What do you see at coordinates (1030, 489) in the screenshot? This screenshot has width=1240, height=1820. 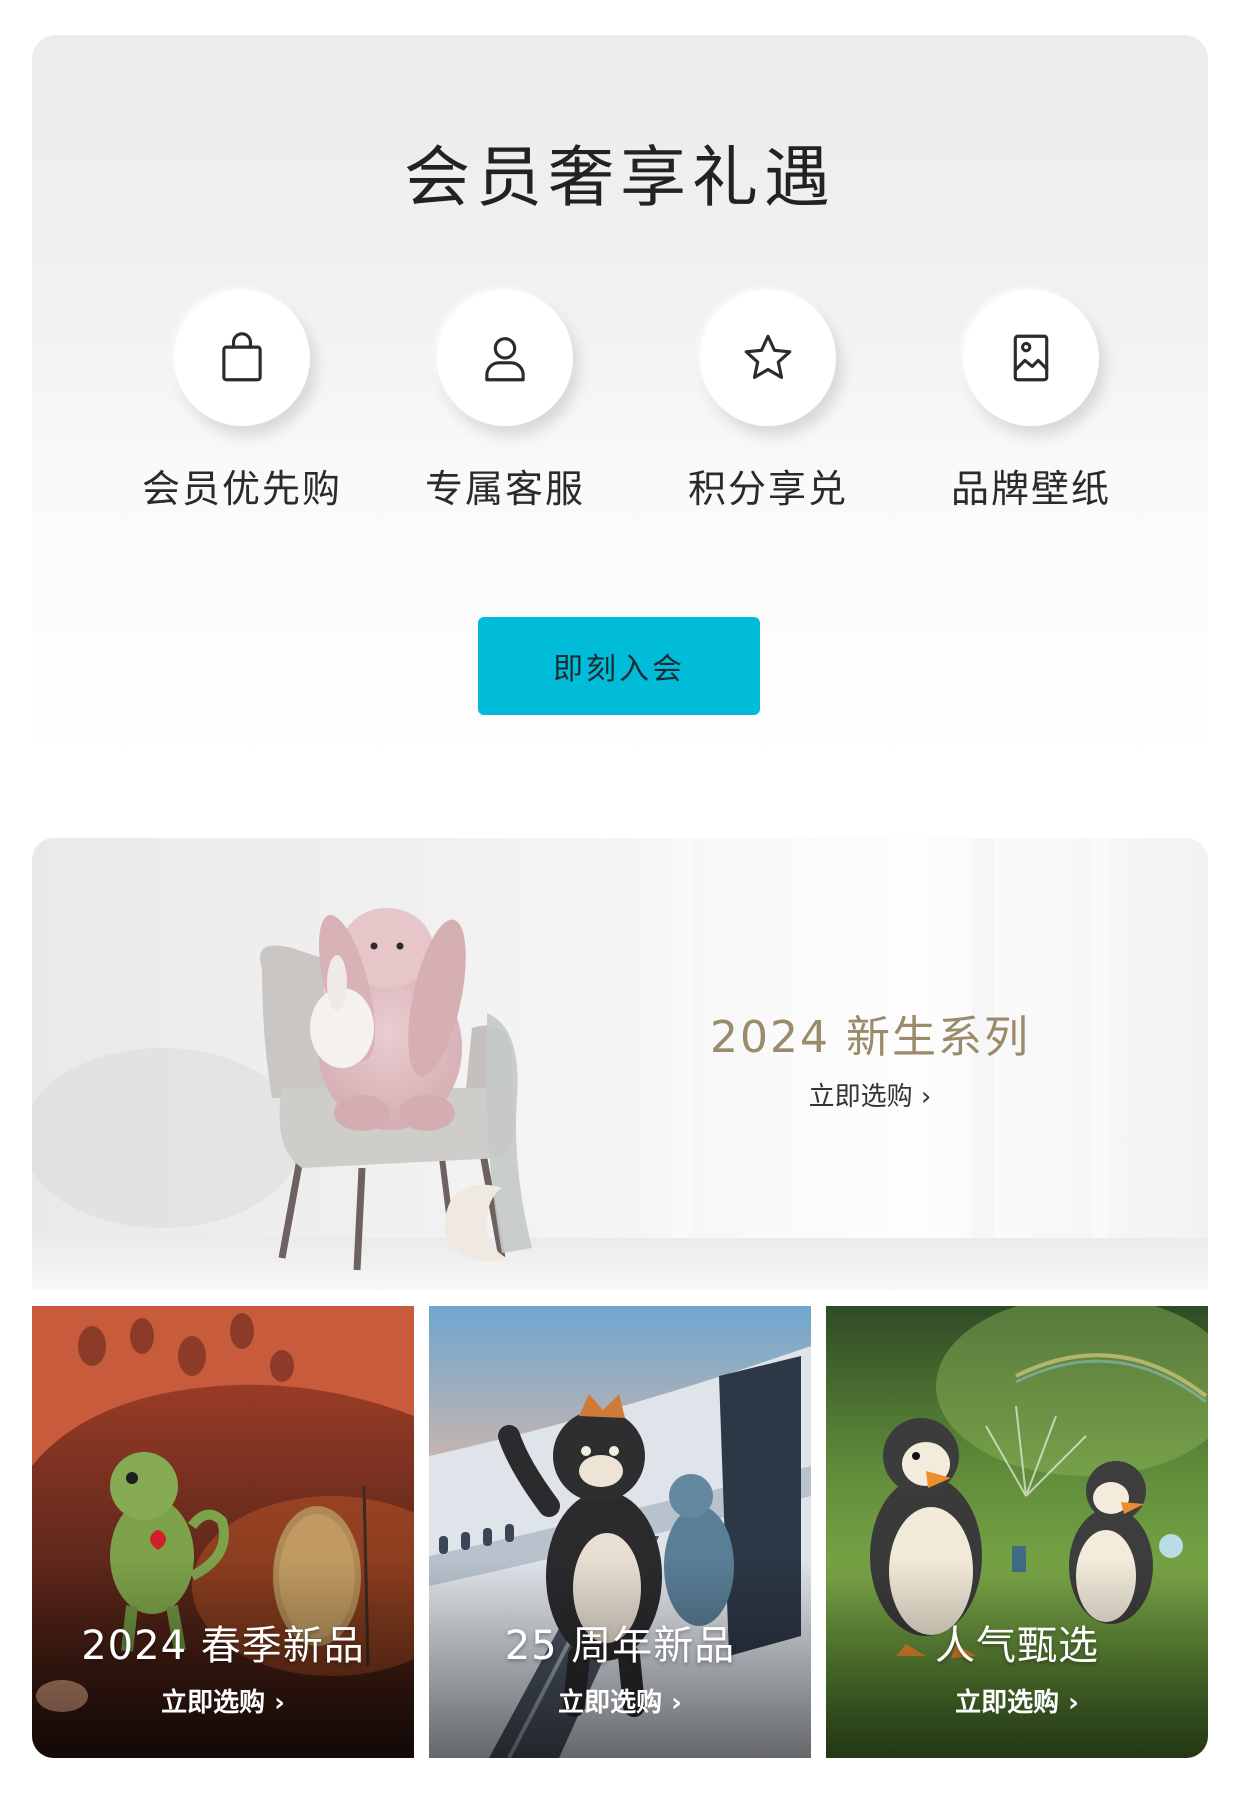 I see `benefit-label: 品牌壁纸` at bounding box center [1030, 489].